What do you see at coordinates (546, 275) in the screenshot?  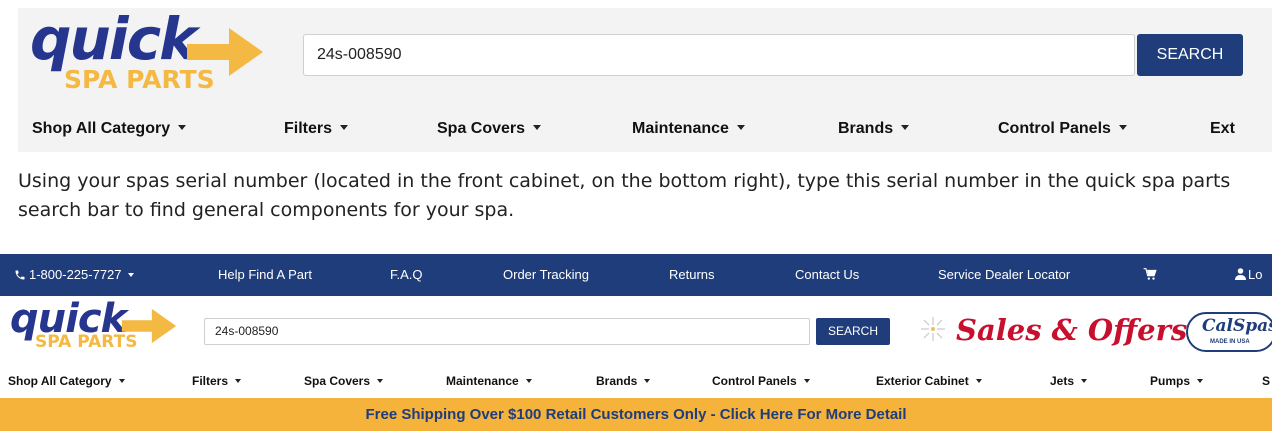 I see `link-order-tracking: Order Tracking` at bounding box center [546, 275].